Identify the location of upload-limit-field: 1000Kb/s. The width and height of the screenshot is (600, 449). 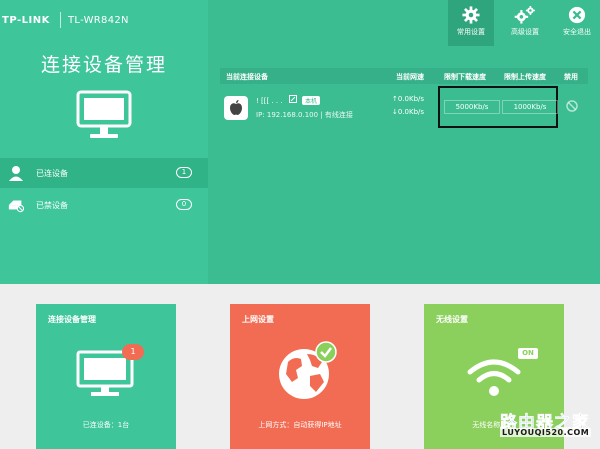
(530, 107).